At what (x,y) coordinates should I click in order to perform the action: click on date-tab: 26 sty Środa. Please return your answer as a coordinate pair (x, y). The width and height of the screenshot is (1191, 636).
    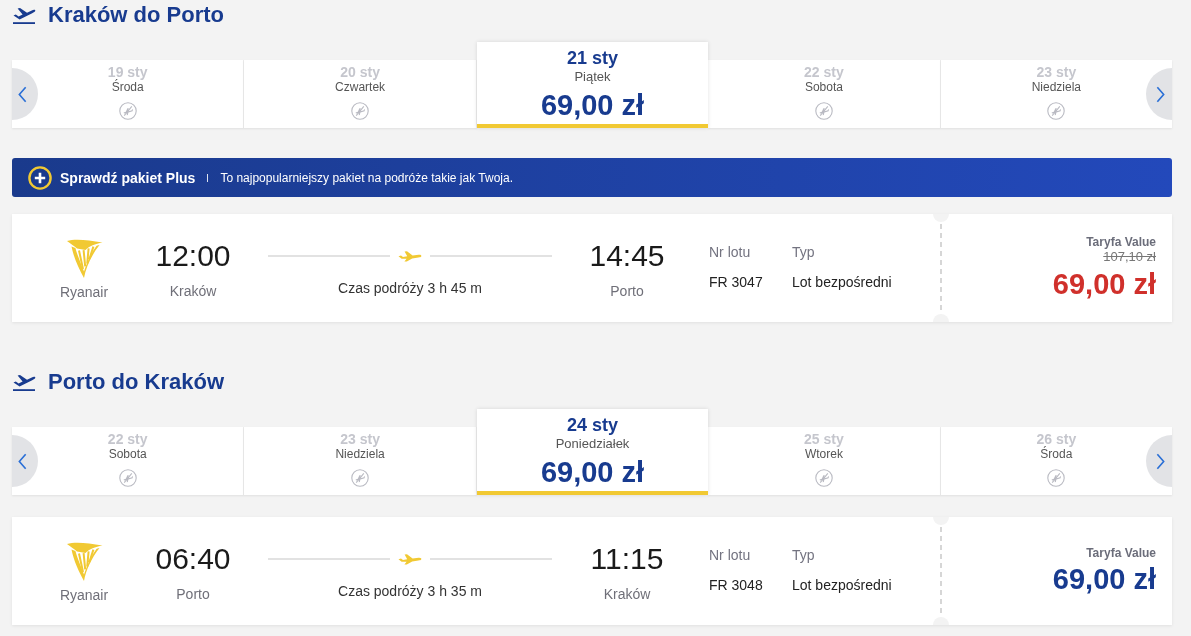
    Looking at the image, I should click on (1056, 461).